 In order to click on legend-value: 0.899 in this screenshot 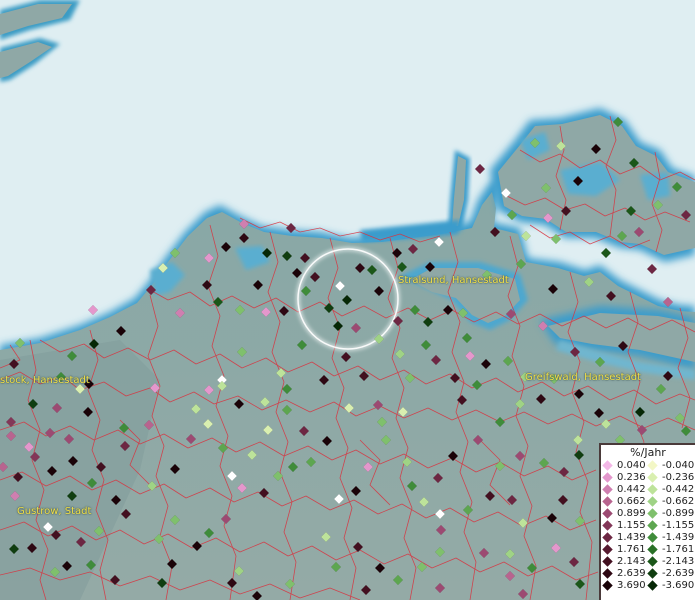, I will do `click(631, 513)`.